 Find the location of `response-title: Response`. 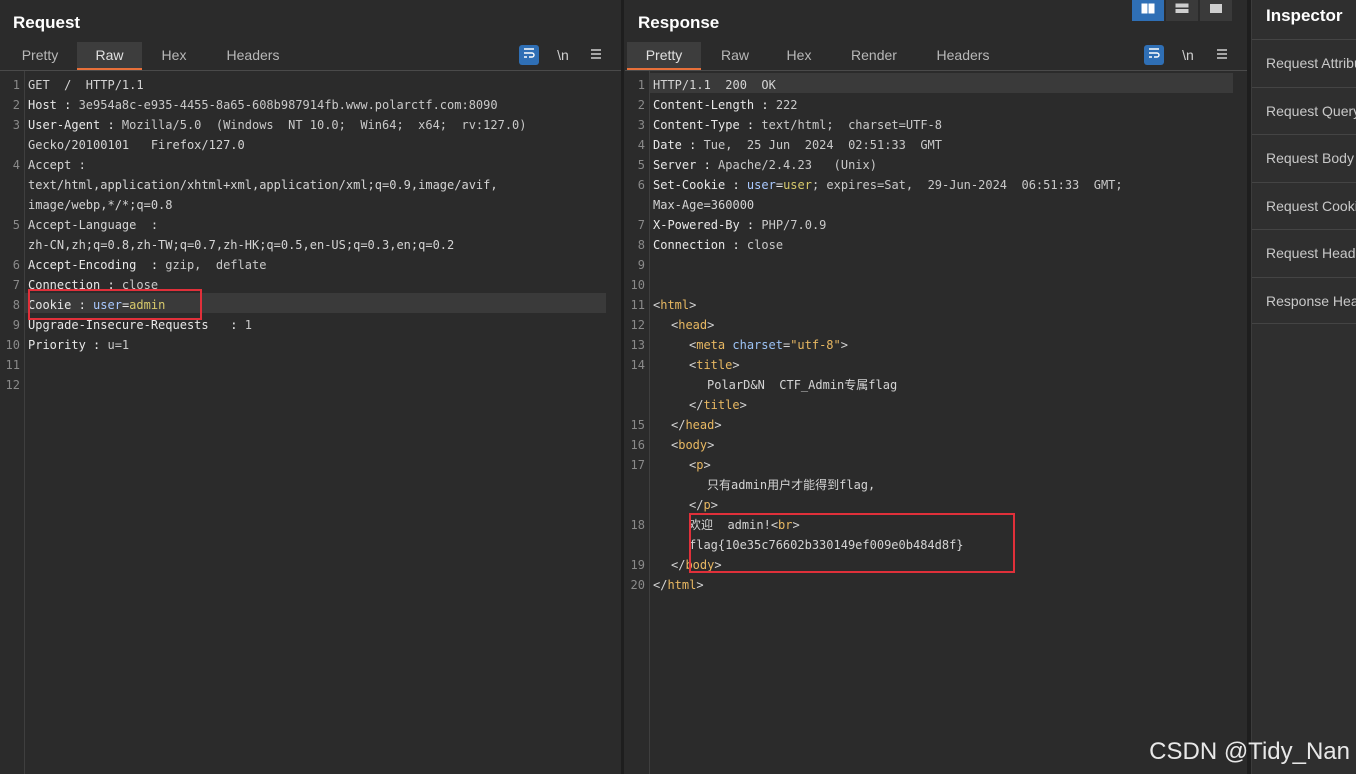

response-title: Response is located at coordinates (679, 22).